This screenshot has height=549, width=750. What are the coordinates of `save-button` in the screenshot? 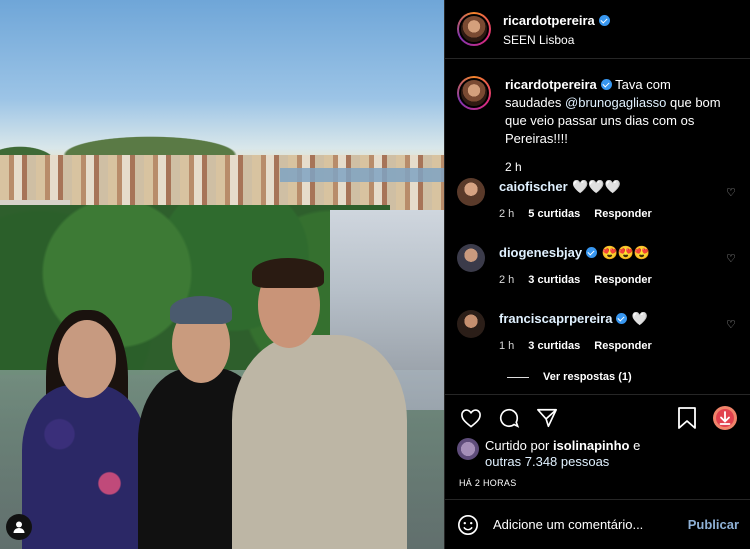 It's located at (687, 418).